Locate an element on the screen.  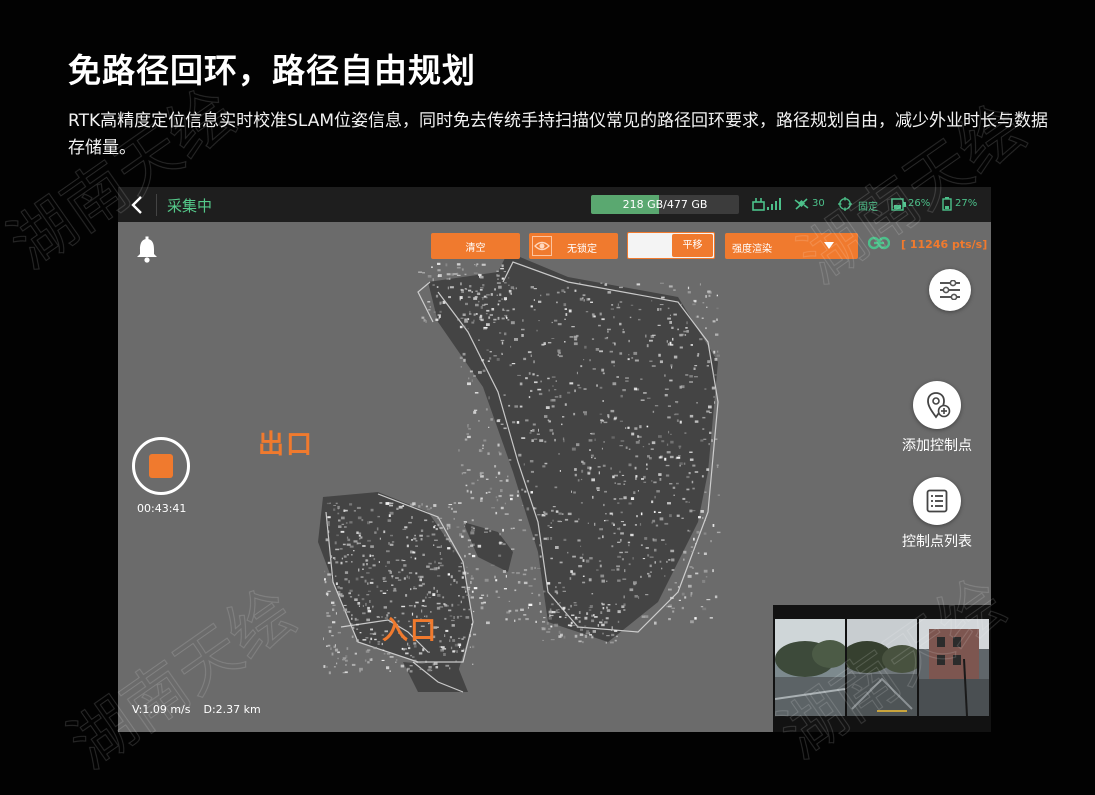
camera-preview is located at coordinates (882, 668).